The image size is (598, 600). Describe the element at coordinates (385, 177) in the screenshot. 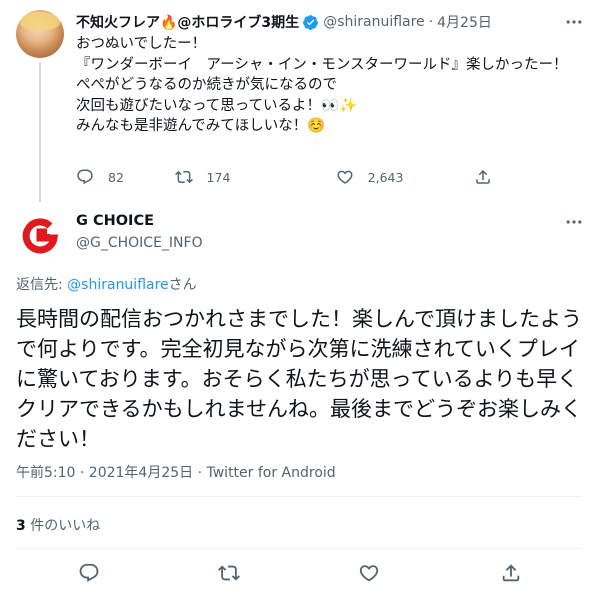

I see `like-count: 2,643` at that location.